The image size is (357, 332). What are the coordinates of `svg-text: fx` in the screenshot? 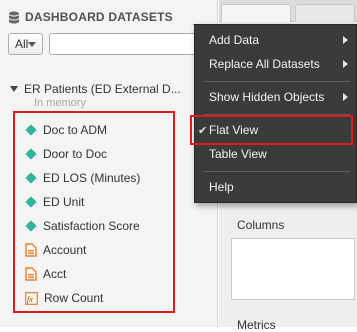 It's located at (30, 299).